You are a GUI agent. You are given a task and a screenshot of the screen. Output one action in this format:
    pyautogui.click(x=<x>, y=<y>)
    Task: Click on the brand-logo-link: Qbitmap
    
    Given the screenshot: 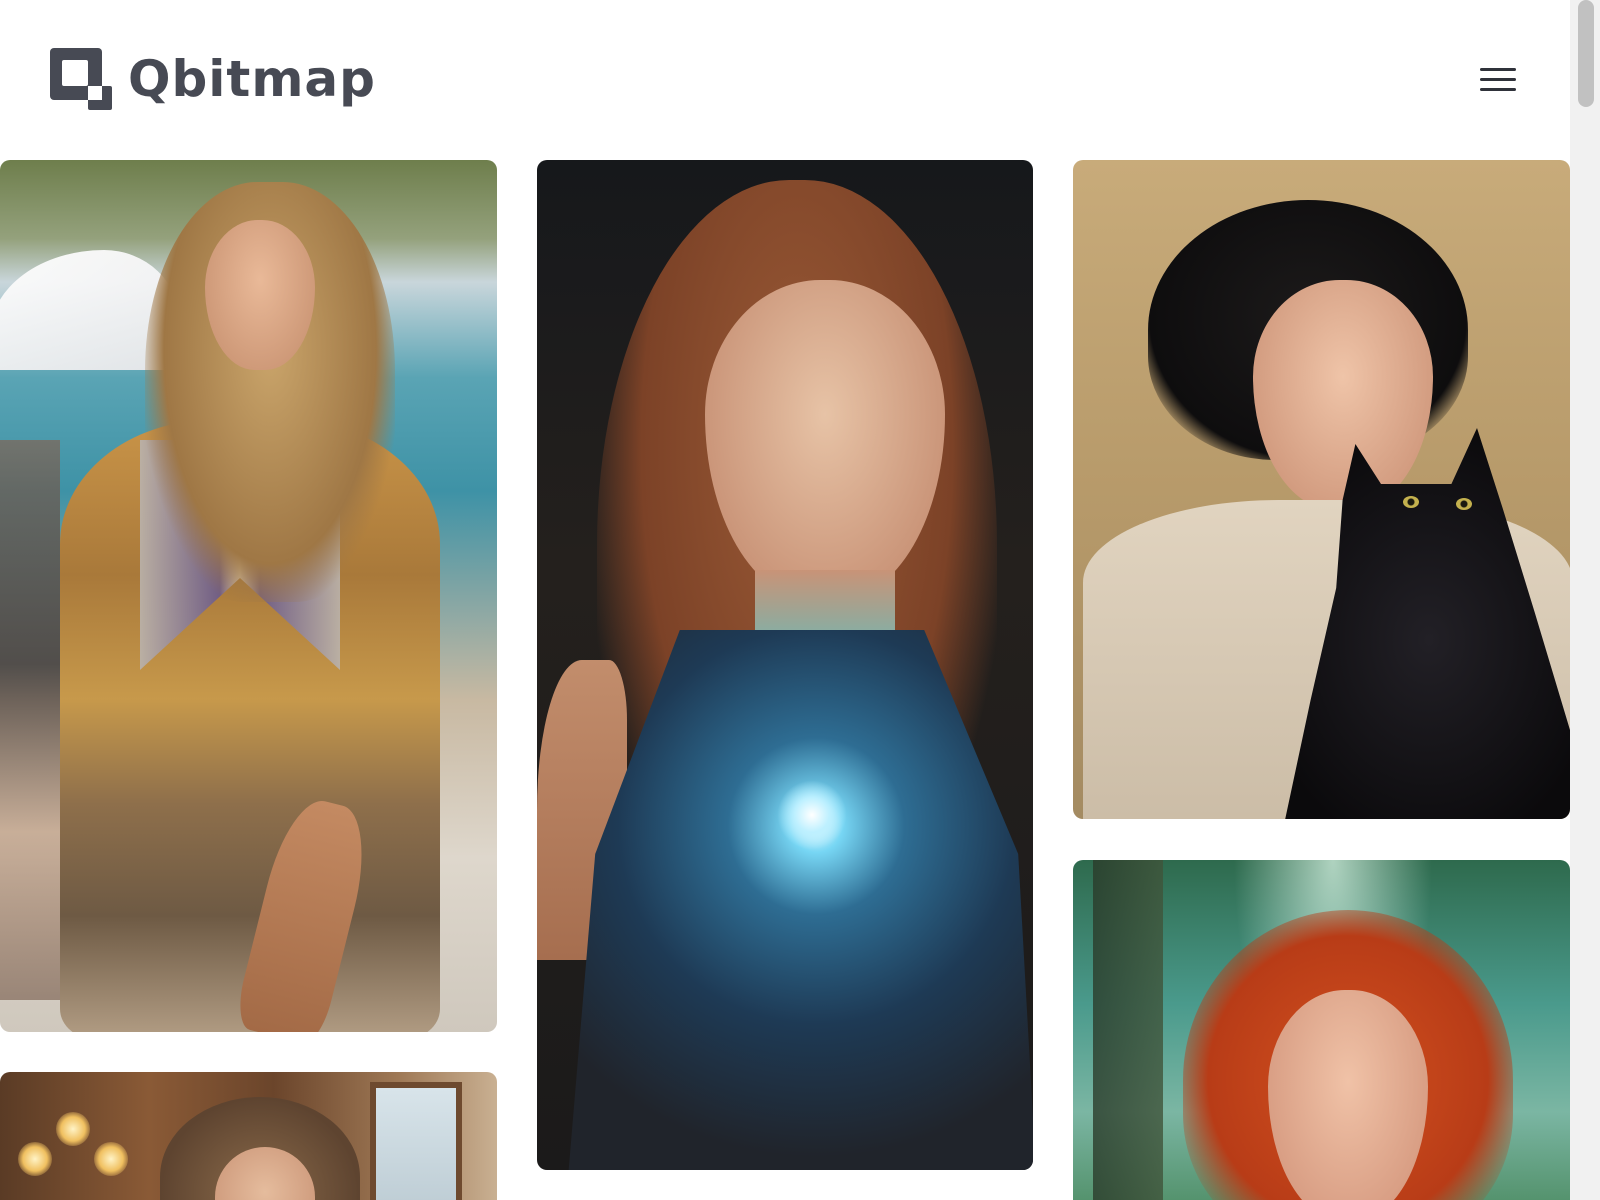 What is the action you would take?
    pyautogui.click(x=213, y=79)
    